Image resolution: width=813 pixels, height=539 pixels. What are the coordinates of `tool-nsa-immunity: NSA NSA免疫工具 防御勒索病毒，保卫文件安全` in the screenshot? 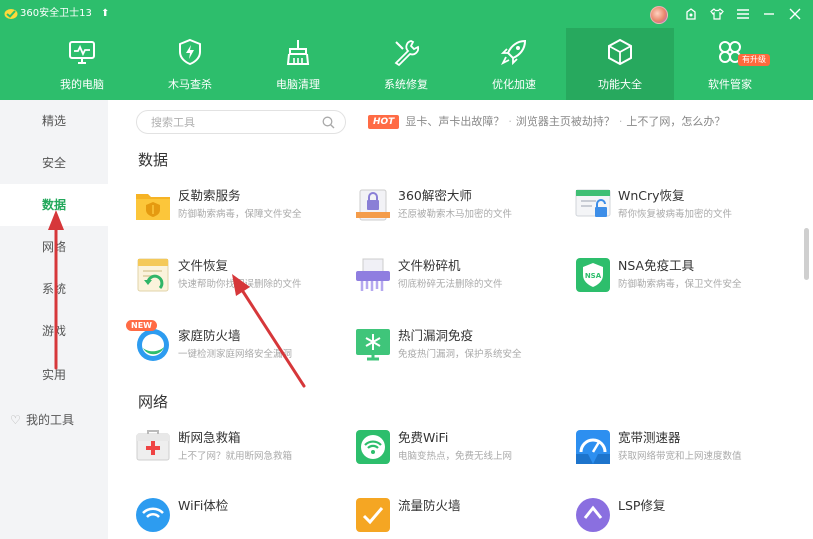 It's located at (679, 279).